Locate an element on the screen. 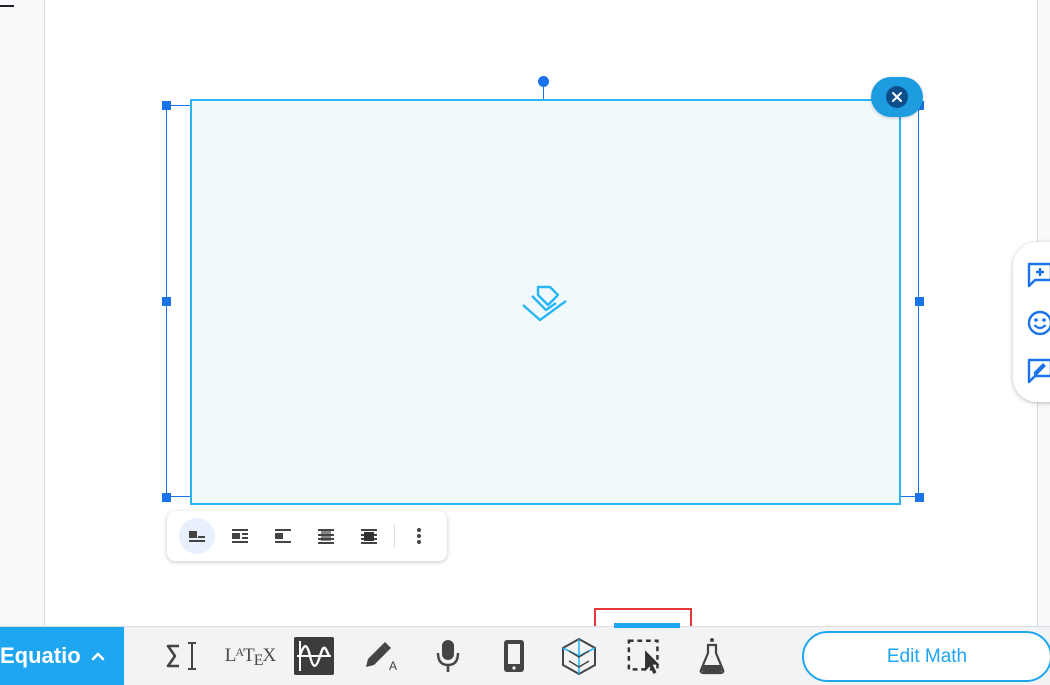 The height and width of the screenshot is (685, 1050). graph-wave-icon is located at coordinates (314, 656).